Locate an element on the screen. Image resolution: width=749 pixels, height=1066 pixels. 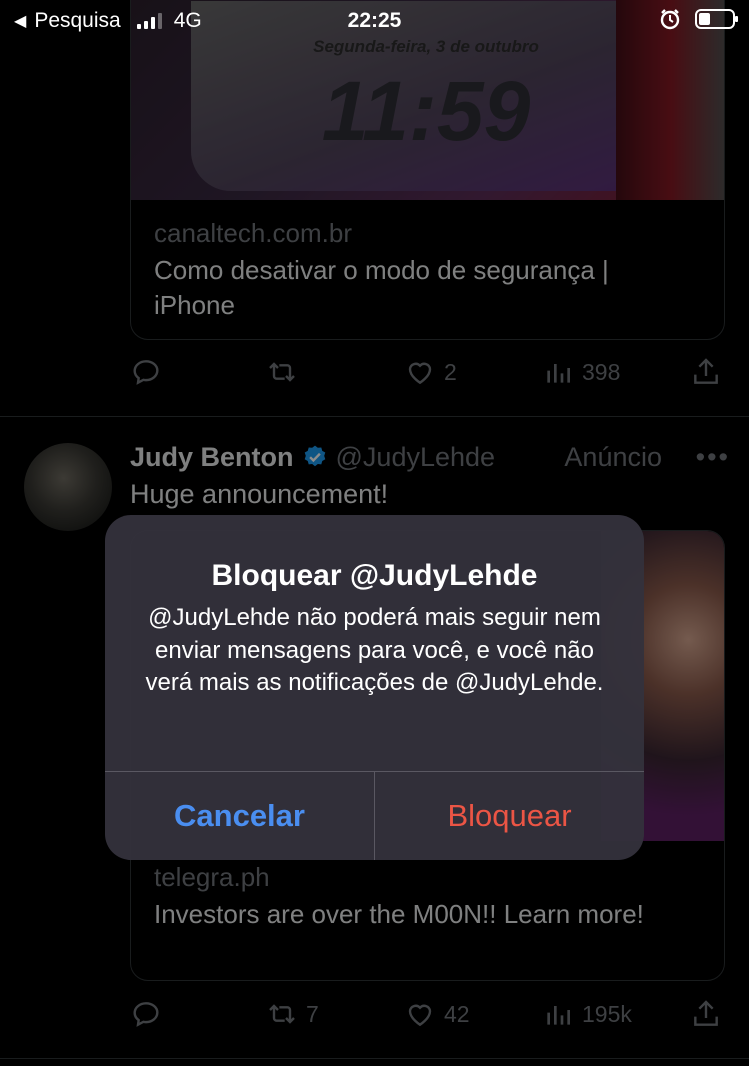
alarm-icon is located at coordinates (670, 19).